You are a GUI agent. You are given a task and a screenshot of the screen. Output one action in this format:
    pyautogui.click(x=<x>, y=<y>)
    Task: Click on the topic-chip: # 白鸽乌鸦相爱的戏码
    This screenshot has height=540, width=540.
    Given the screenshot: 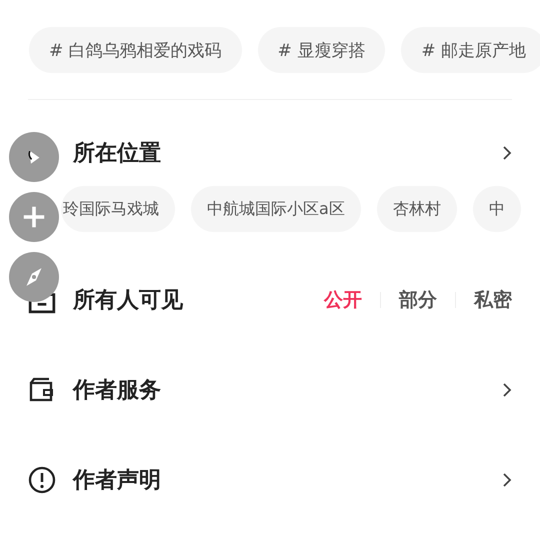 What is the action you would take?
    pyautogui.click(x=135, y=50)
    